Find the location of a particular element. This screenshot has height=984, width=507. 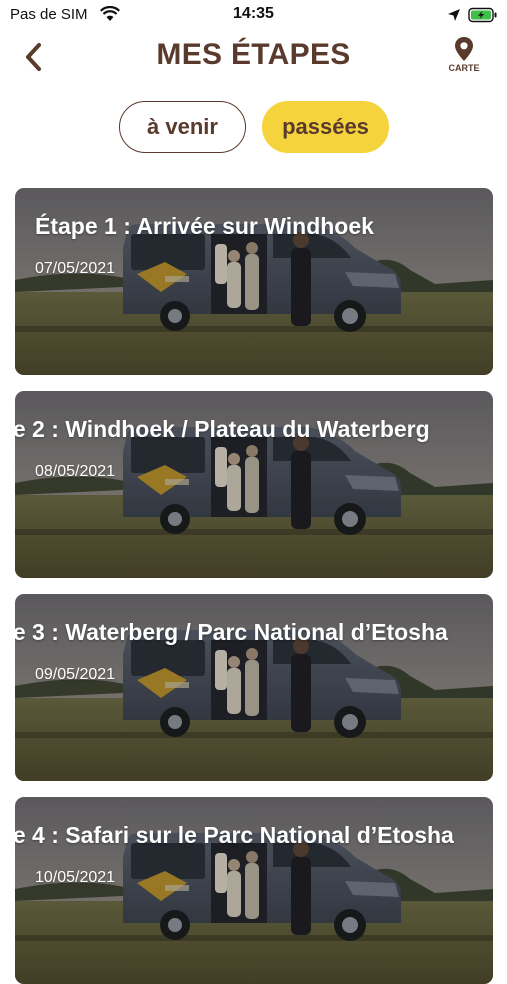

page-title: MES ÉTAPES is located at coordinates (253, 54).